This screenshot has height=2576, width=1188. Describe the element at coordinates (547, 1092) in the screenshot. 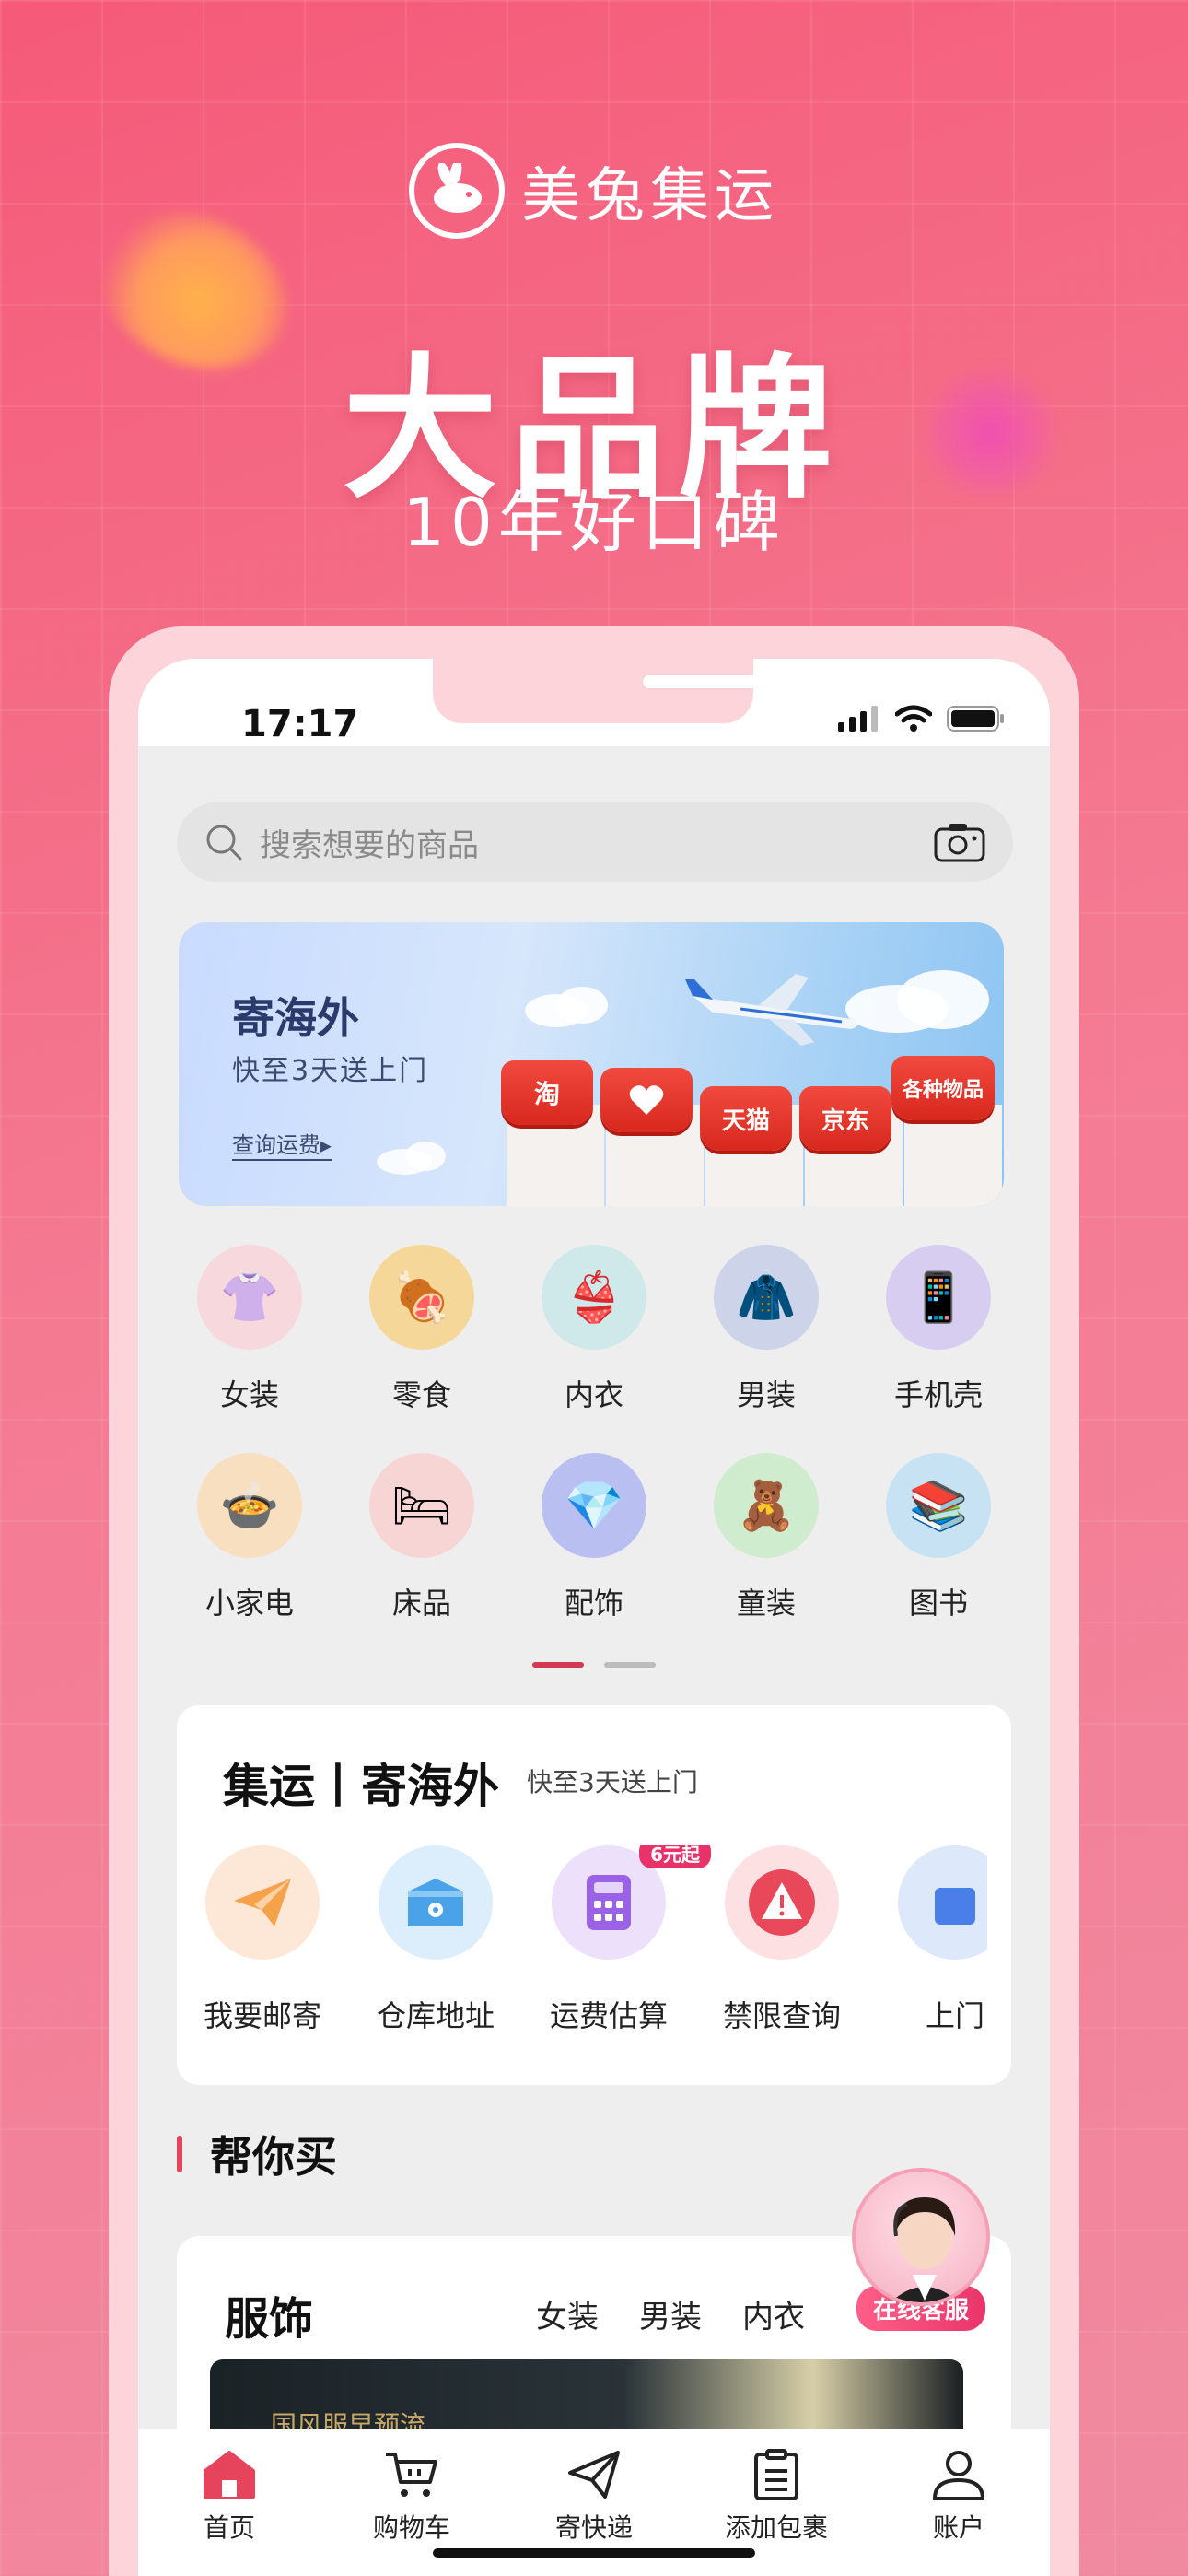

I see `store-taobao: 淘` at that location.